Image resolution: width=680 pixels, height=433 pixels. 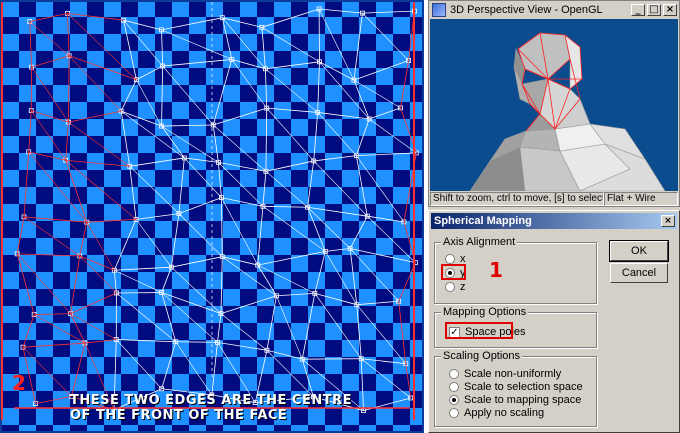 What do you see at coordinates (567, 111) in the screenshot?
I see `head-model-render` at bounding box center [567, 111].